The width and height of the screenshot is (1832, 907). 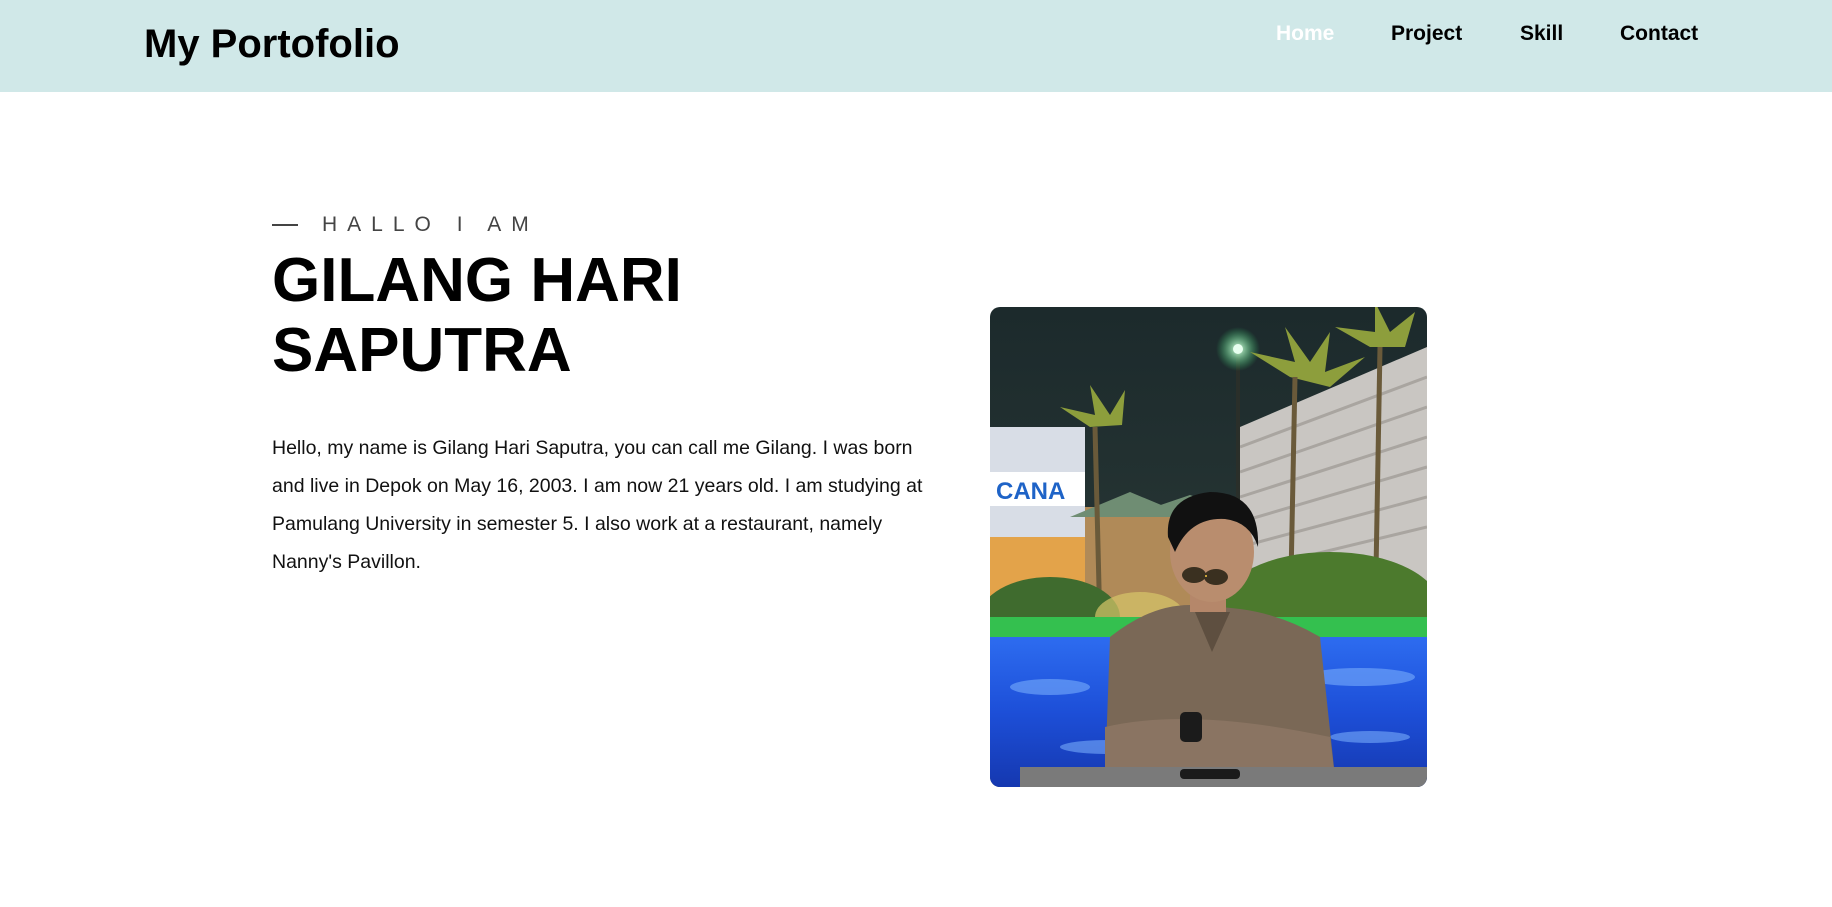 What do you see at coordinates (430, 224) in the screenshot?
I see `eyebrow-text: HALLO I AM` at bounding box center [430, 224].